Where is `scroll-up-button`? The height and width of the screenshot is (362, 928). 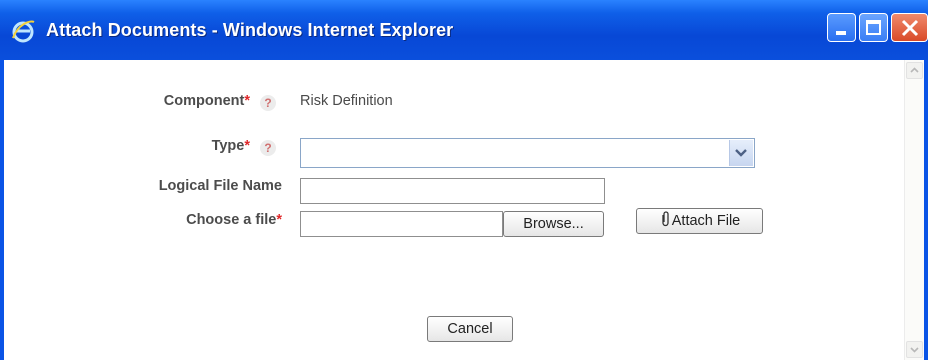
scroll-up-button is located at coordinates (914, 70).